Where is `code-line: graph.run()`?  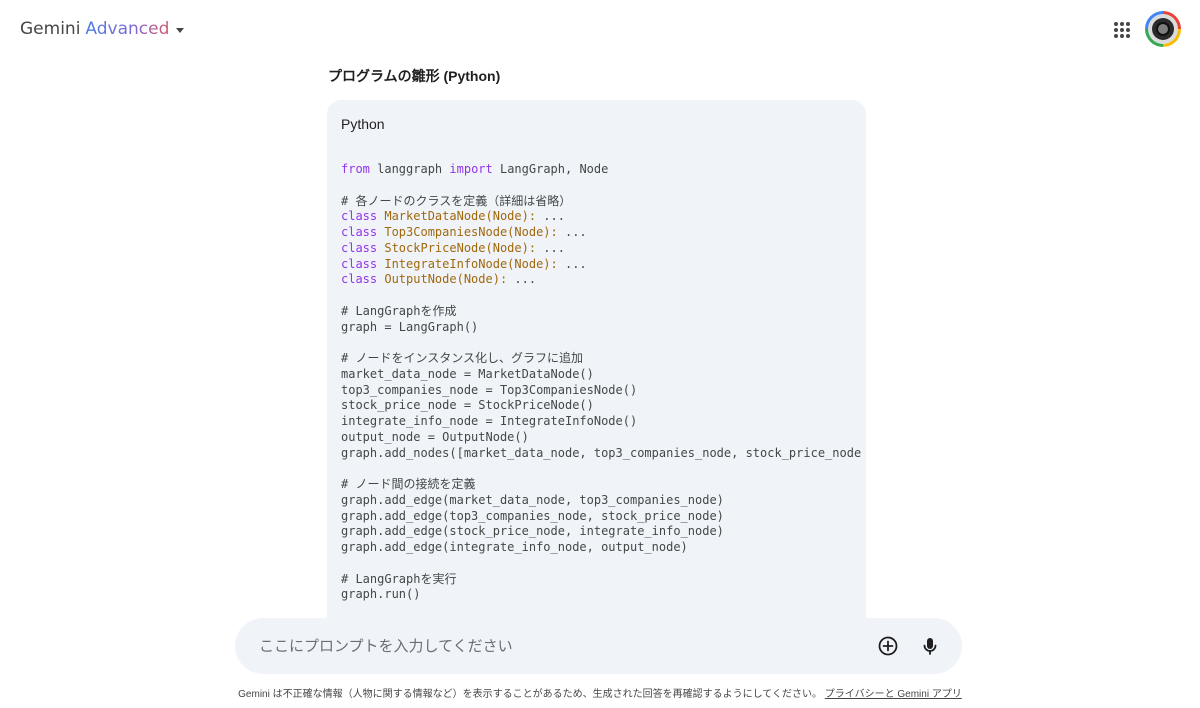 code-line: graph.run() is located at coordinates (603, 595).